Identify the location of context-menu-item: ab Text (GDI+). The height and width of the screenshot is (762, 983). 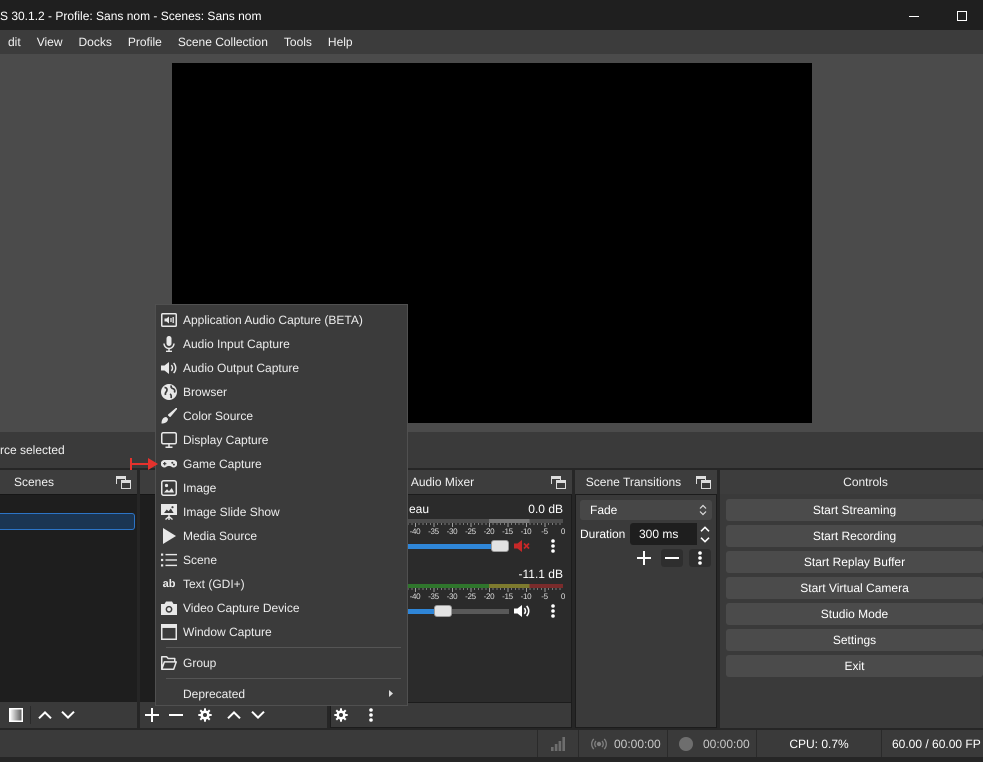
(281, 584).